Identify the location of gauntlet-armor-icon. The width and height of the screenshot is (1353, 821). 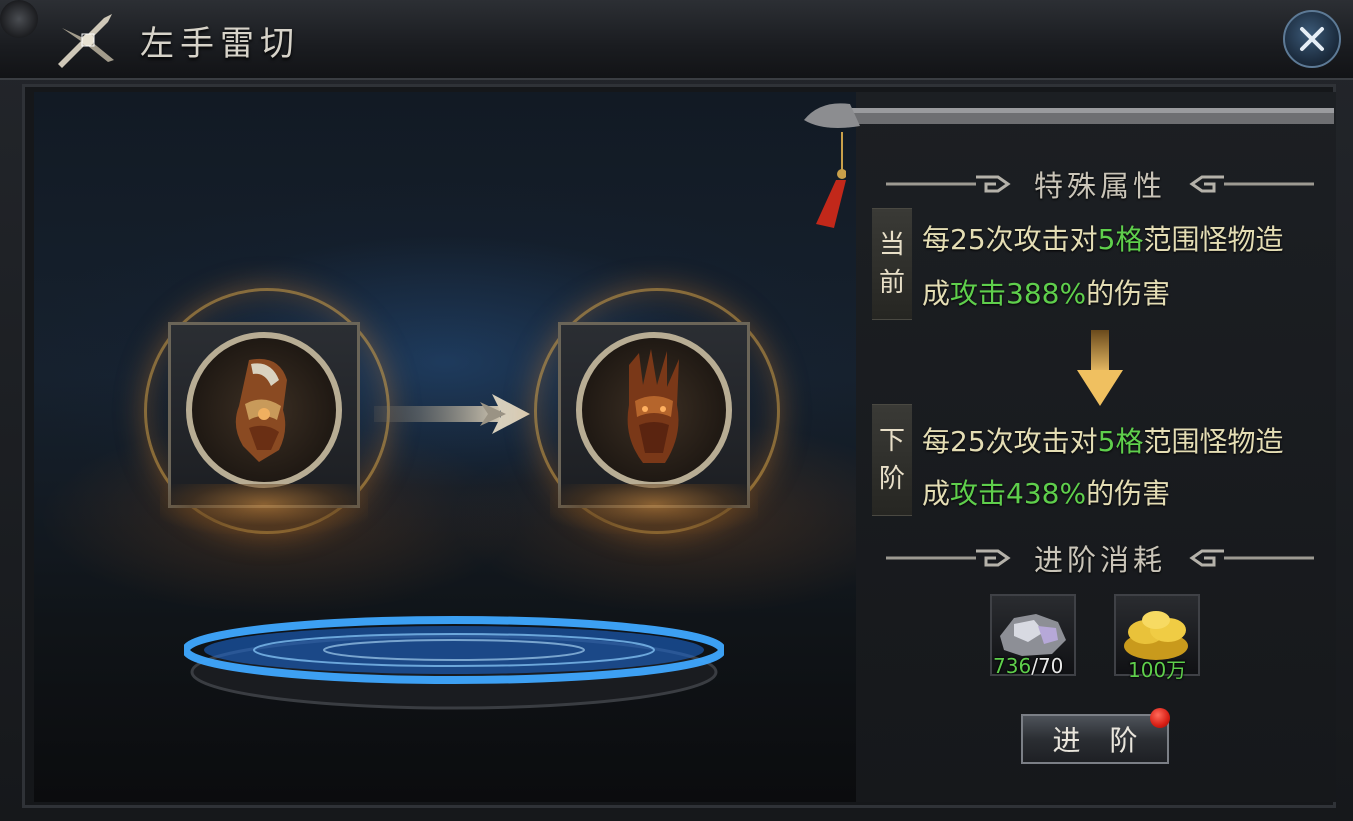
(261, 410).